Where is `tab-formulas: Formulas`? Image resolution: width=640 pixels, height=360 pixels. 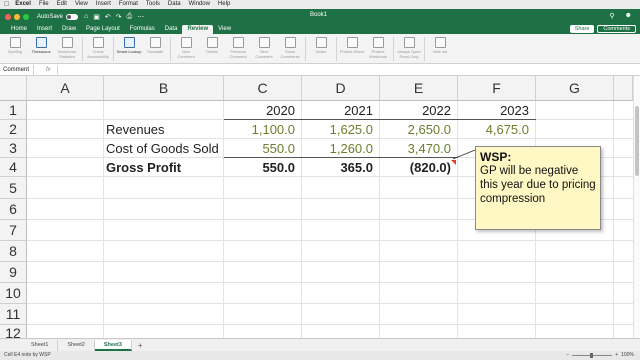 tab-formulas: Formulas is located at coordinates (142, 29).